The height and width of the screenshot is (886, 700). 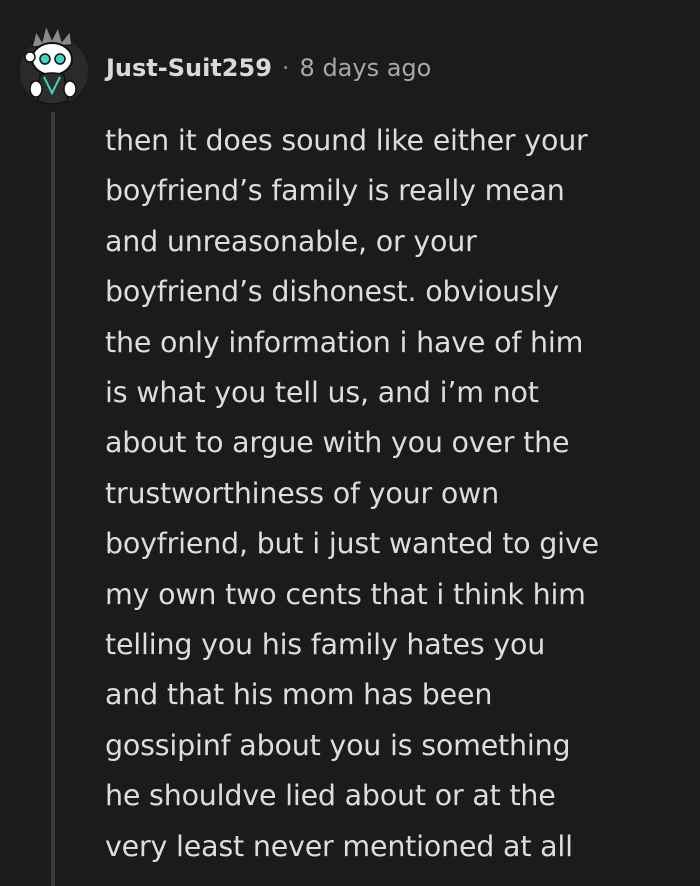 I want to click on comment-meta: Just-Suit259 · 8 days ago, so click(x=268, y=68).